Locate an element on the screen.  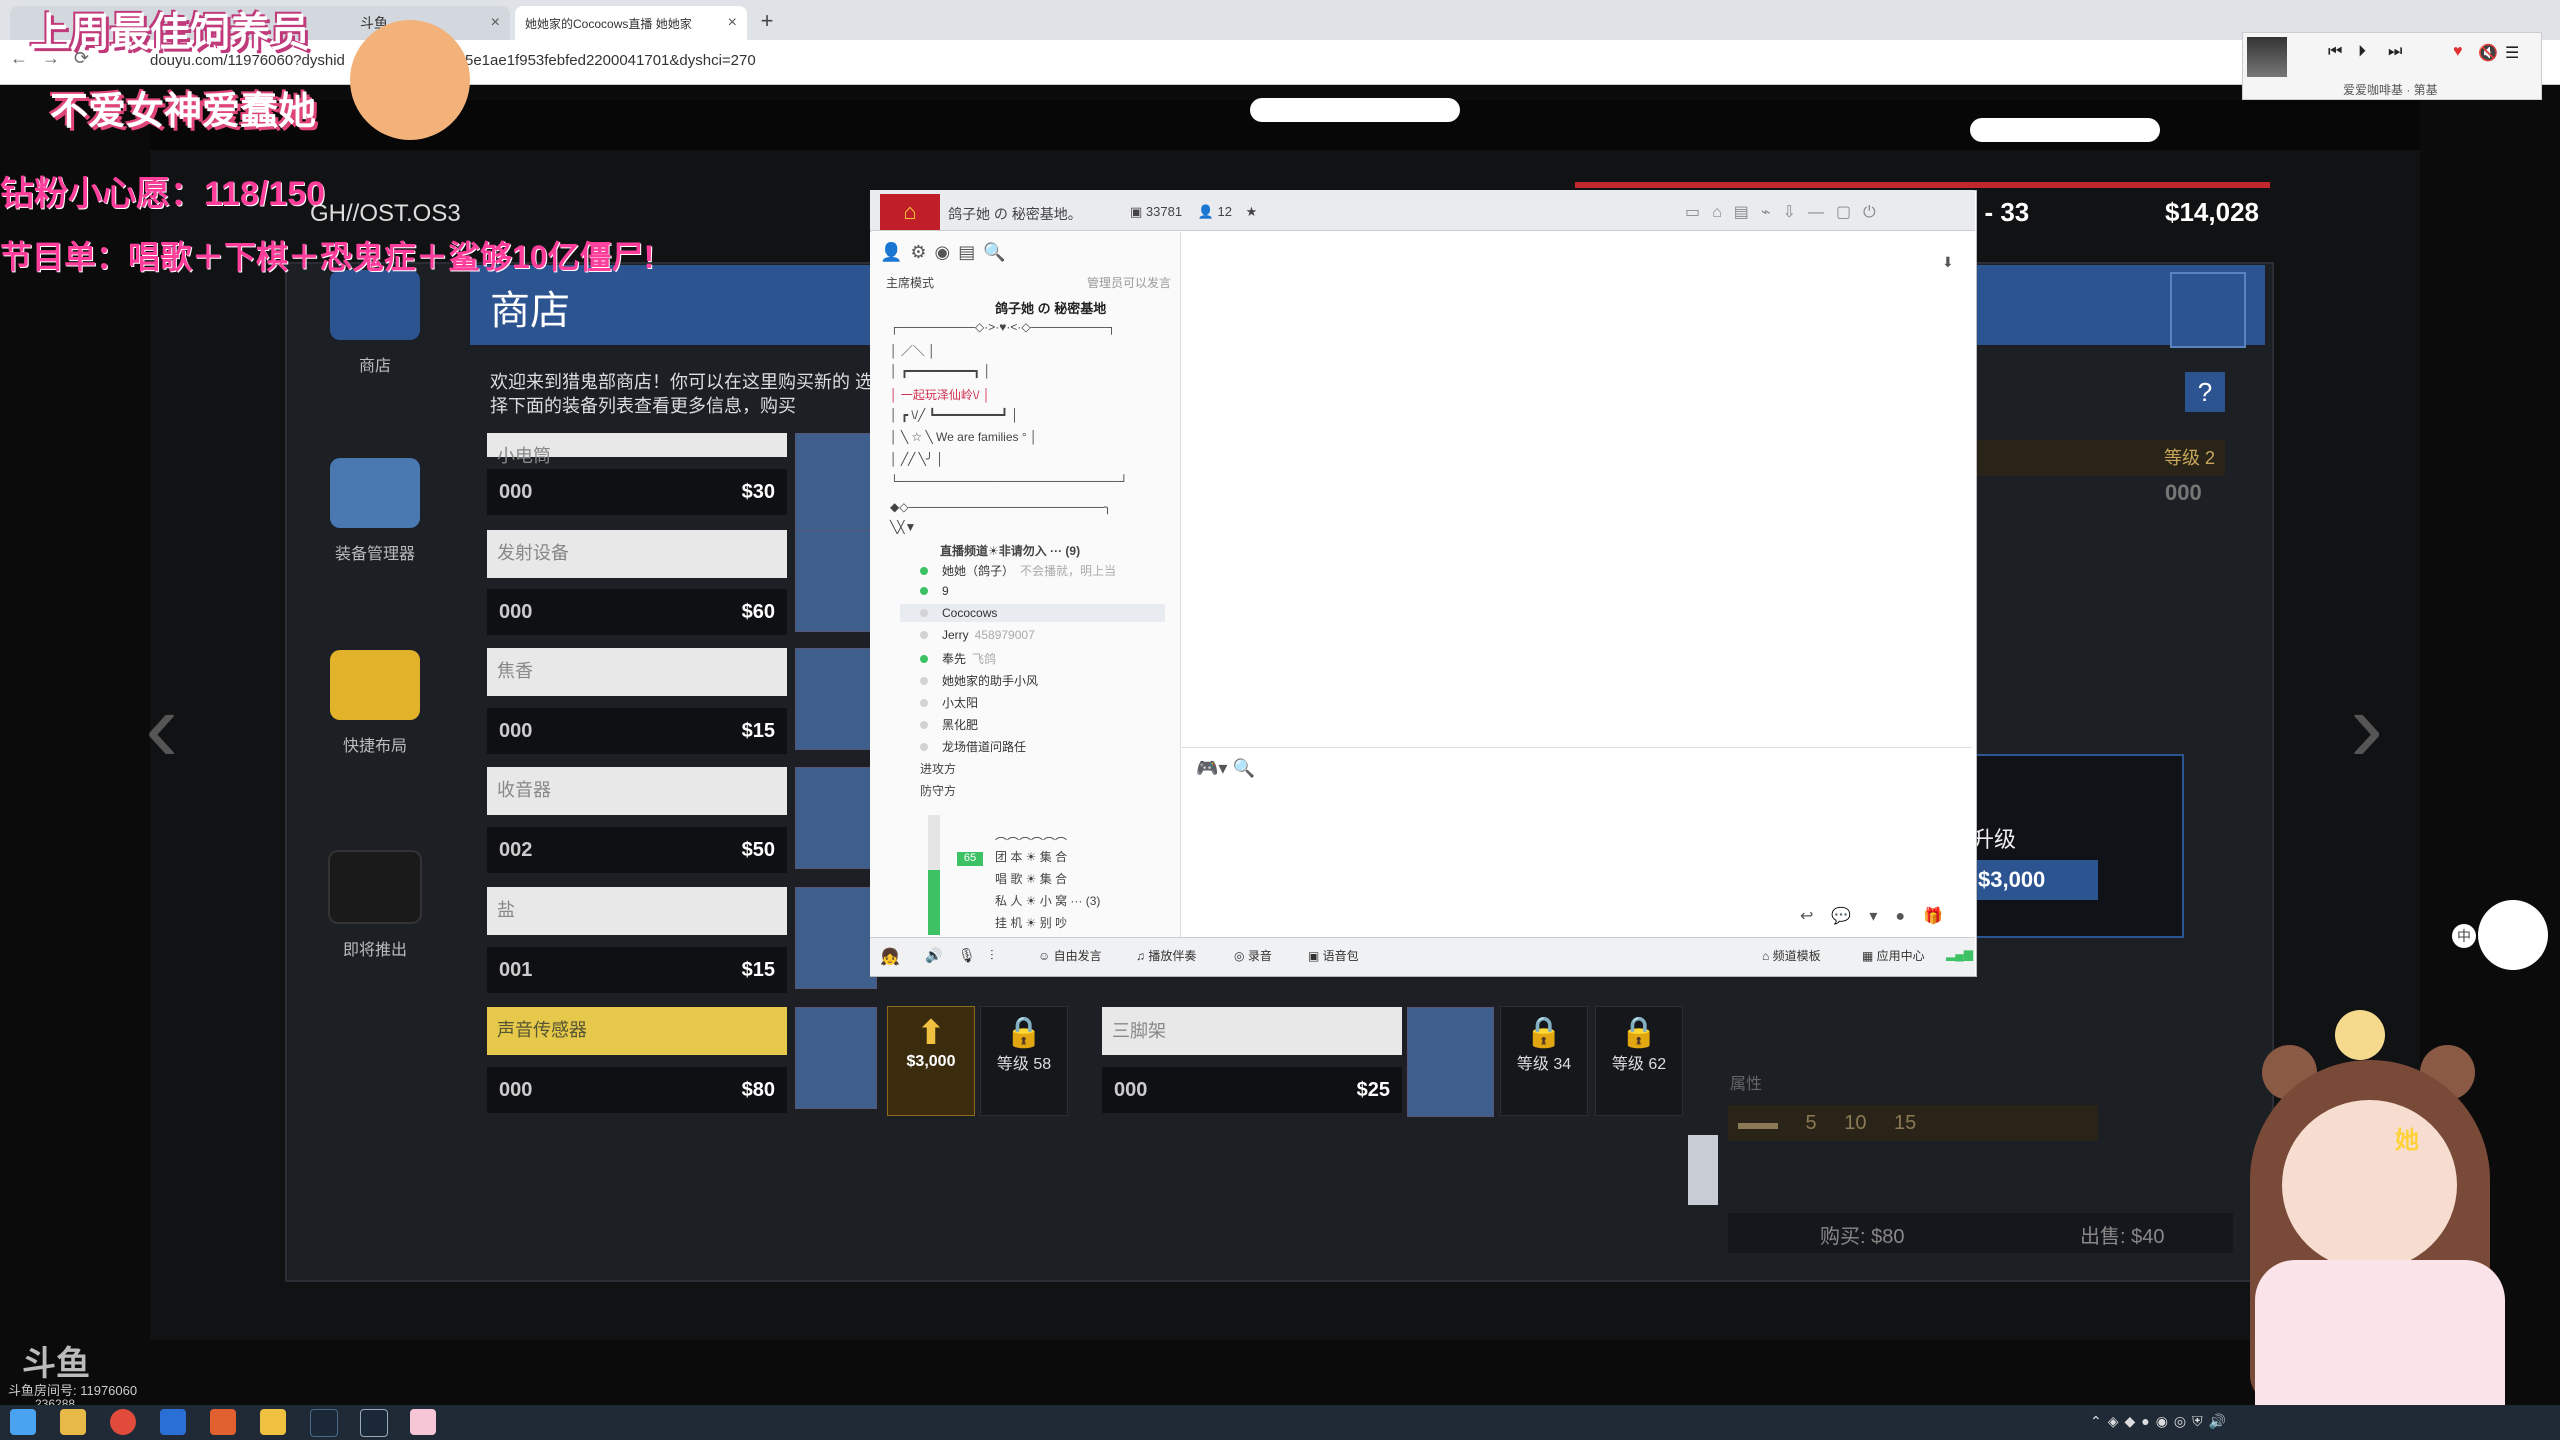
item-name: 焦香 is located at coordinates (637, 672).